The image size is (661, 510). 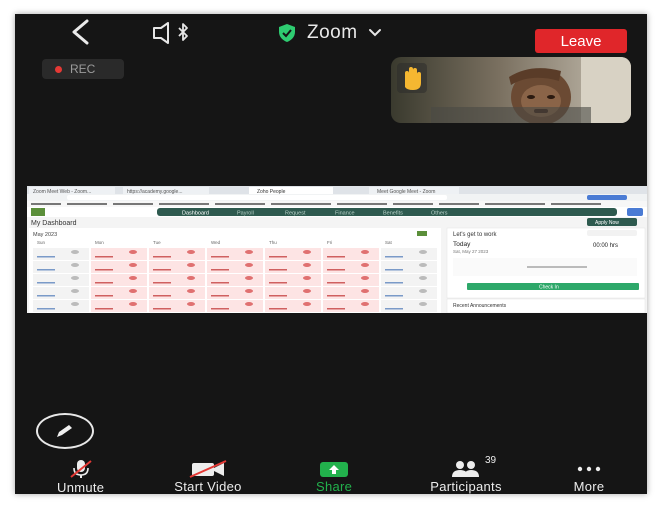 What do you see at coordinates (589, 476) in the screenshot?
I see `more-button: More` at bounding box center [589, 476].